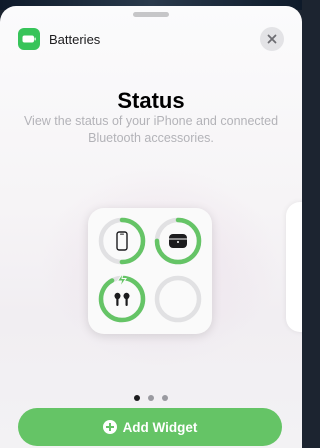 This screenshot has height=448, width=320. I want to click on airpods-icon, so click(122, 299).